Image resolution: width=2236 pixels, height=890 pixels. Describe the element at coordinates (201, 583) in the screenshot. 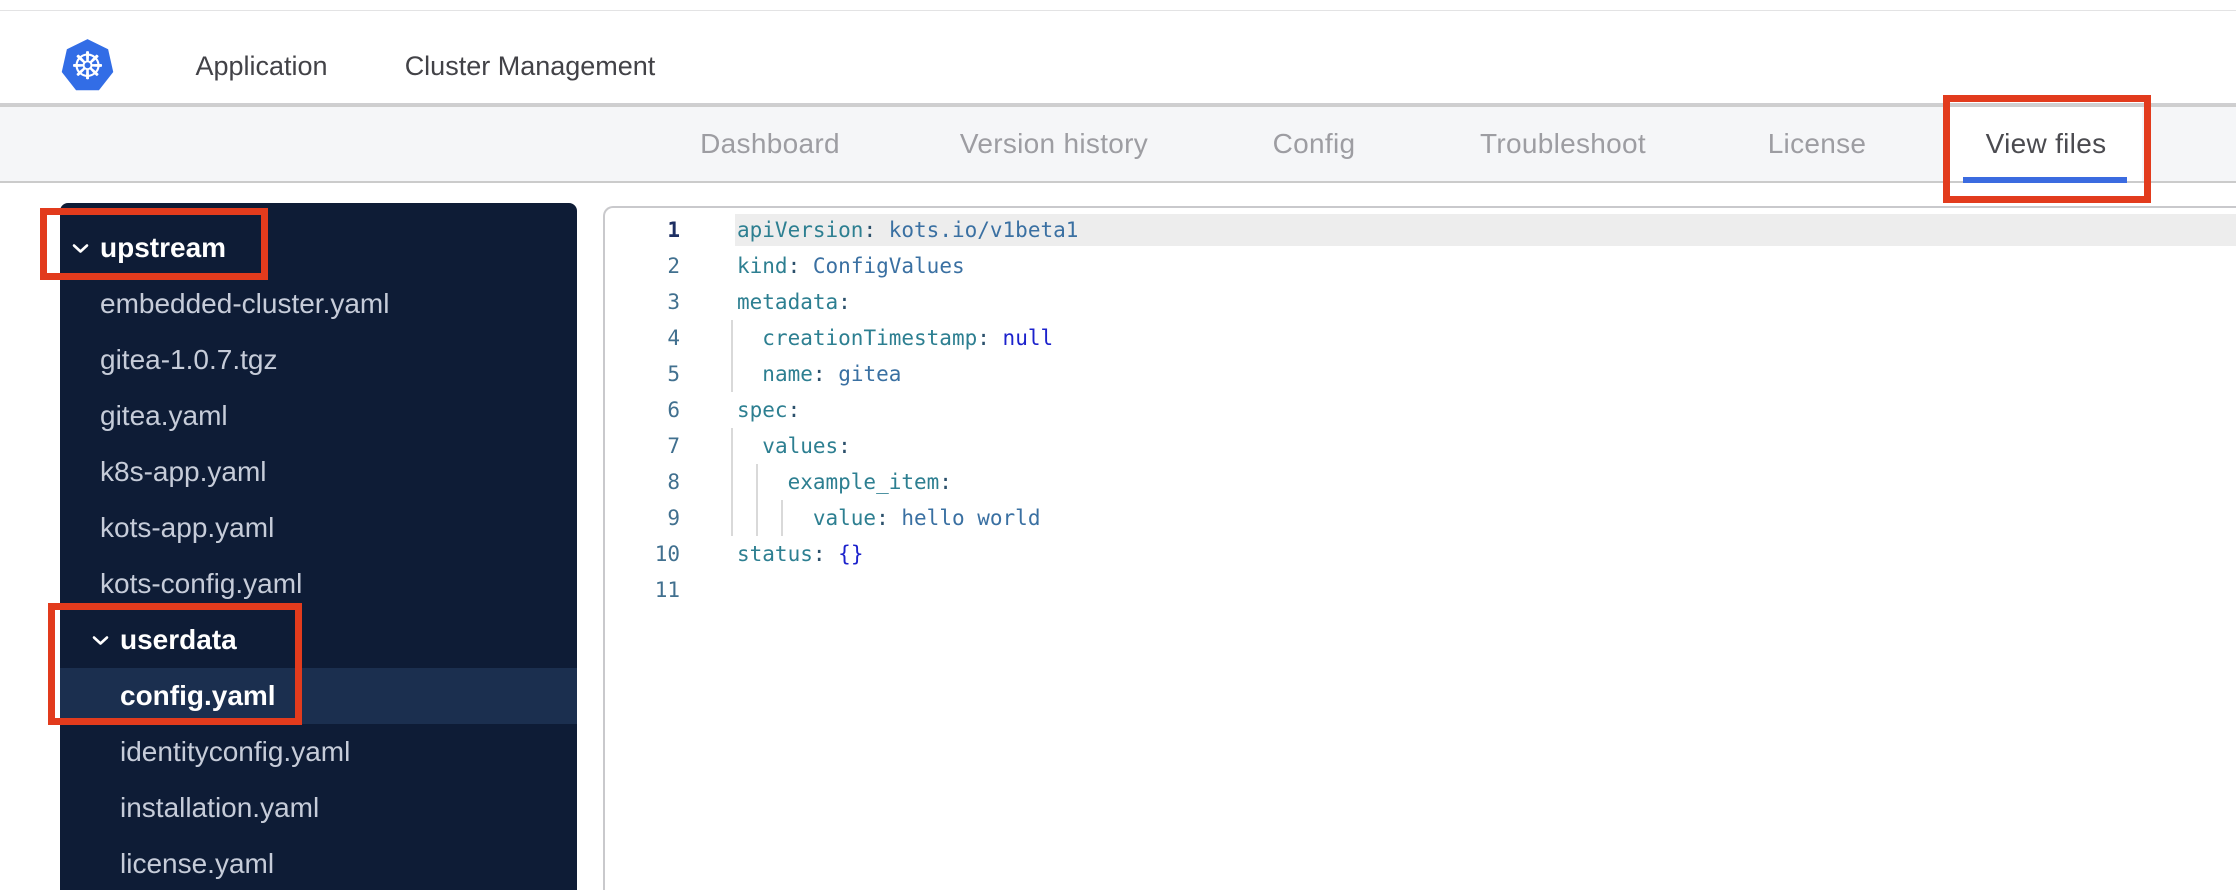

I see `tree-item-label: kots-config.yaml` at that location.